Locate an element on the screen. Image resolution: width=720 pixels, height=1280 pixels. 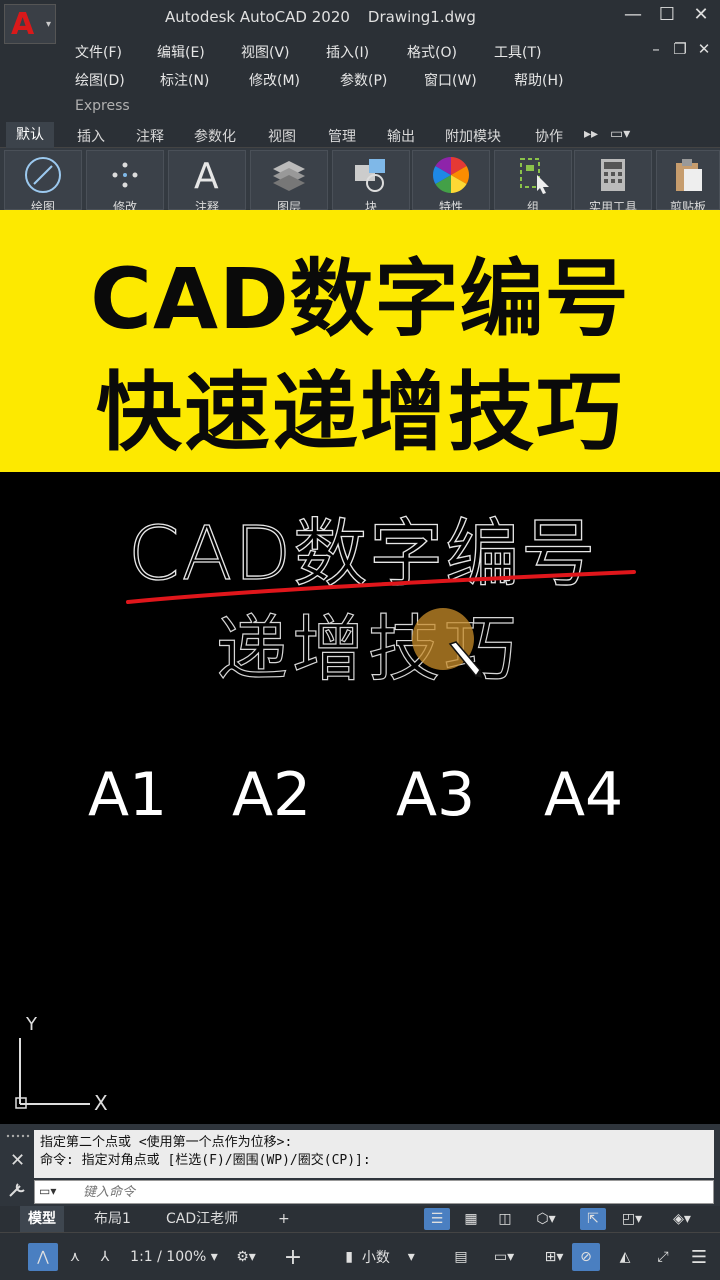
doc-minimize-button: – is located at coordinates (656, 49).